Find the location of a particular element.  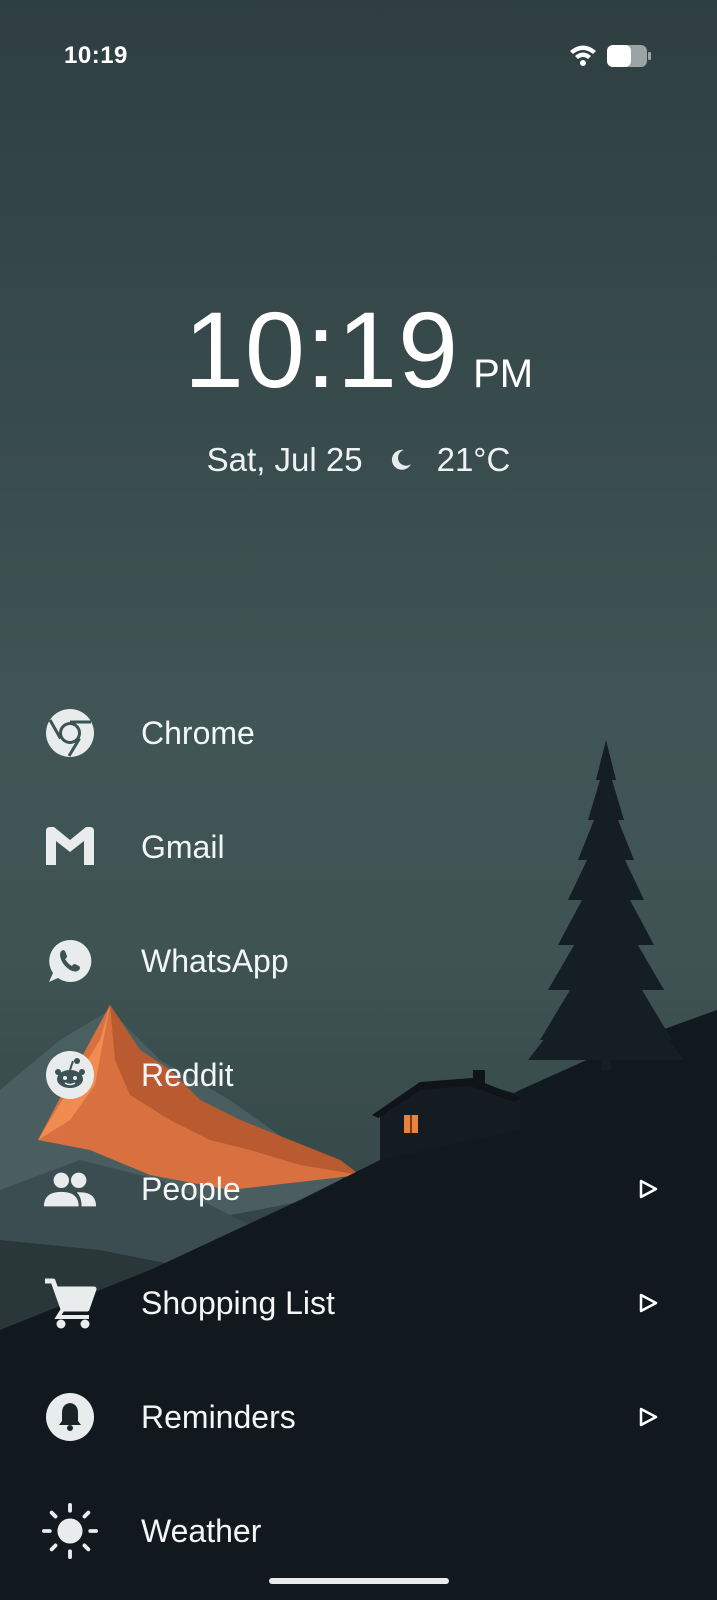

date-text: Sat, Jul 25 is located at coordinates (284, 459).